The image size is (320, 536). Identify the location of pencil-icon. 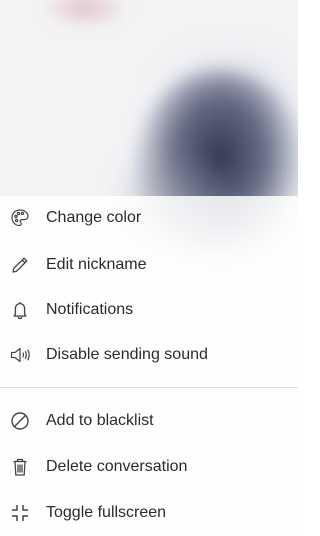
(20, 265).